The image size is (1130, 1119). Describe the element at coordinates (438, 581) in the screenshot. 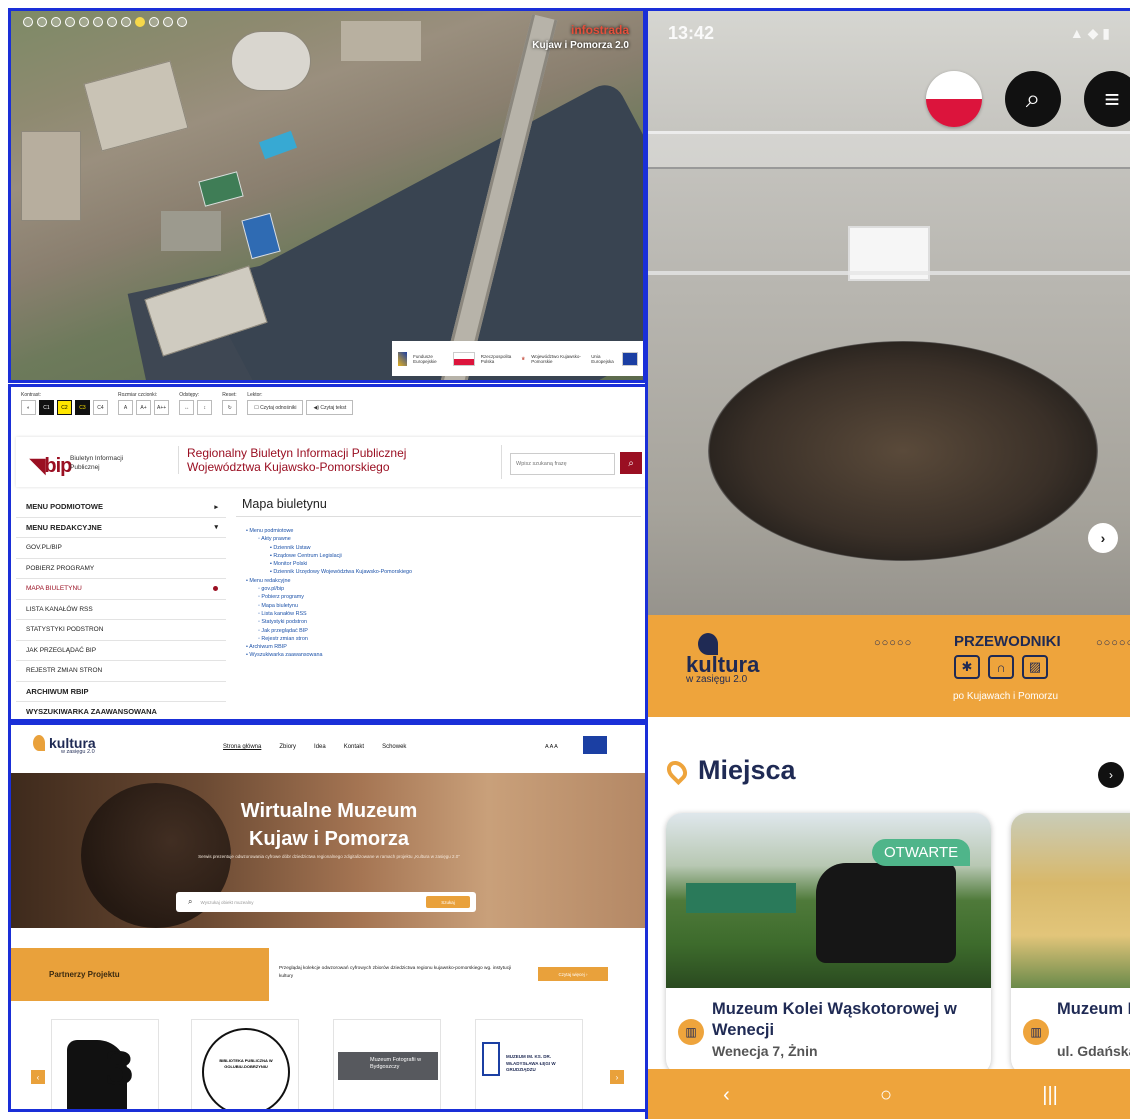

I see `sitemap-link: • Menu redakcyjne` at that location.